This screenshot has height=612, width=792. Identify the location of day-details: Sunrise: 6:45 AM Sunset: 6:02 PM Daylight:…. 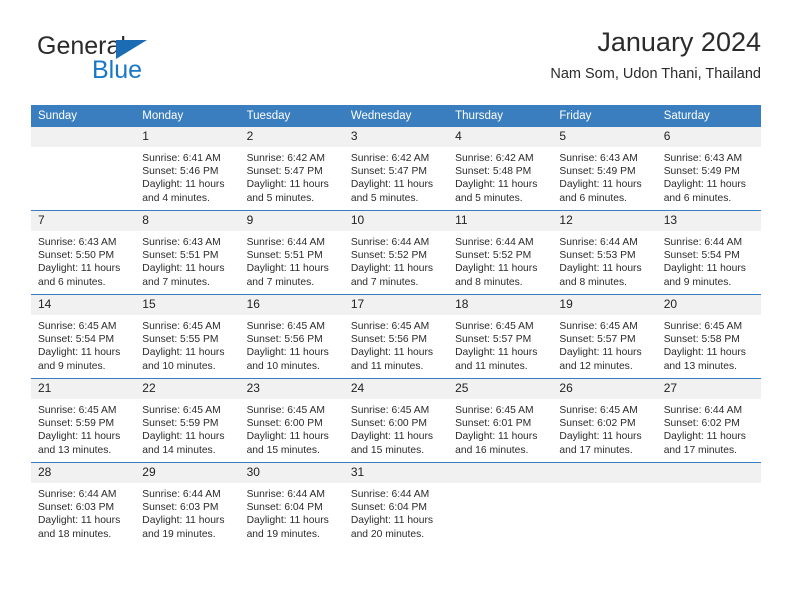
(604, 428).